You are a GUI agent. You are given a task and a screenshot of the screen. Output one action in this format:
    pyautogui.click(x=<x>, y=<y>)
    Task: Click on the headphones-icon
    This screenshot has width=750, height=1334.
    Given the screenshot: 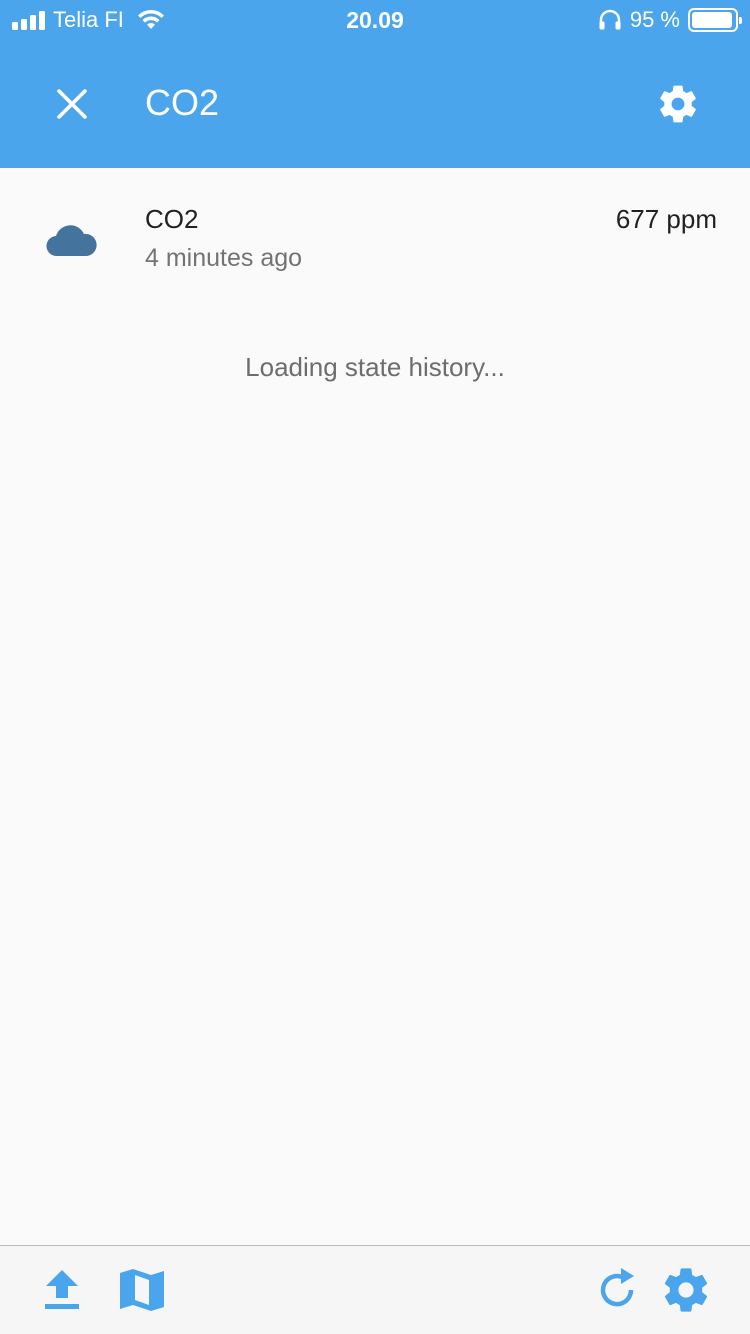 What is the action you would take?
    pyautogui.click(x=610, y=19)
    